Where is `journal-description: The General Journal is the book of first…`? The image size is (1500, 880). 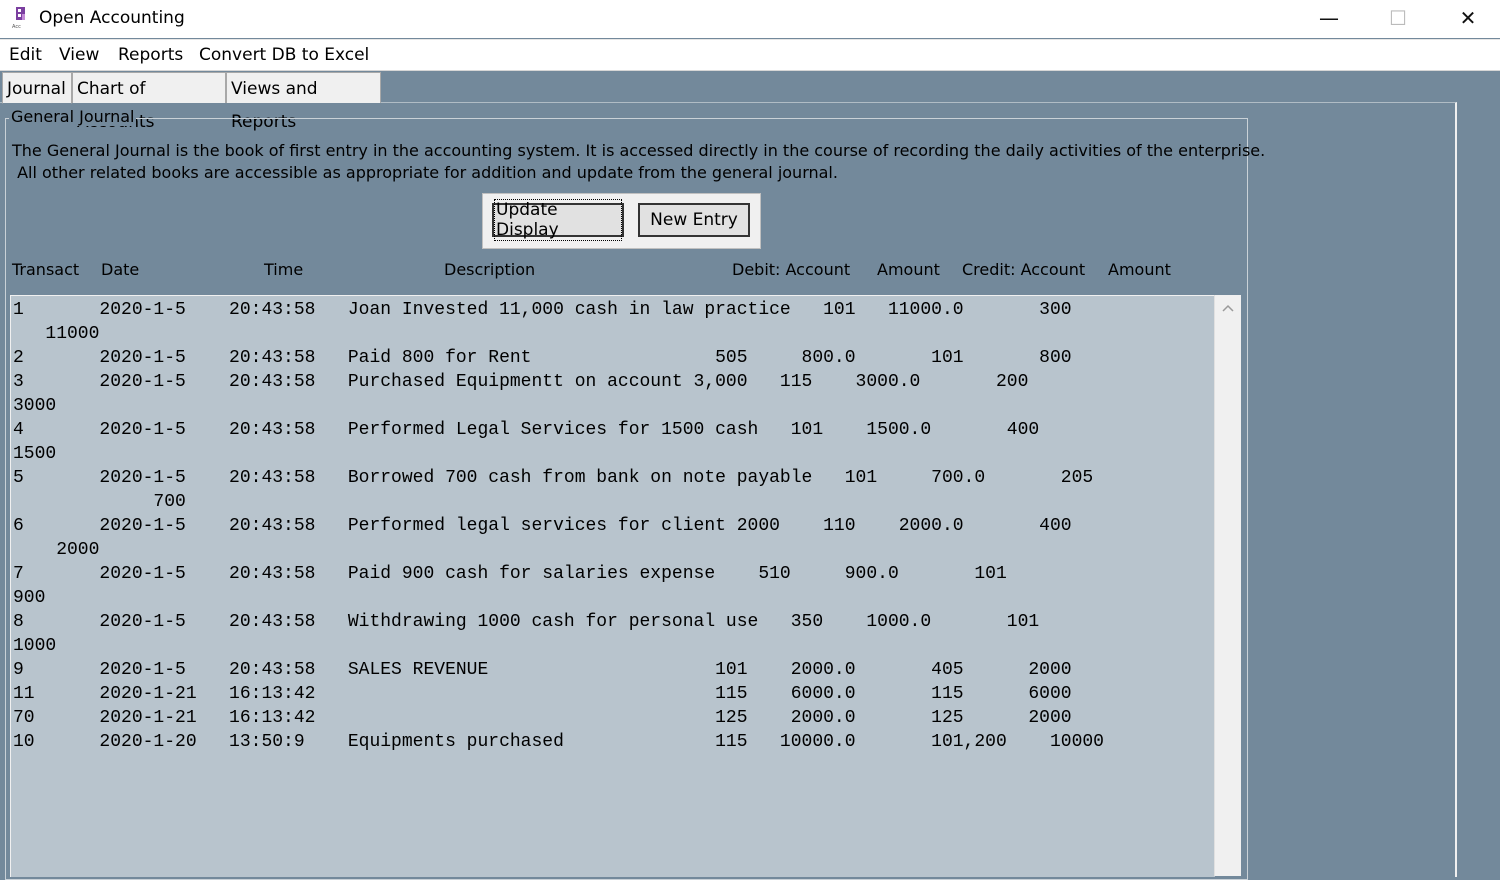 journal-description: The General Journal is the book of first… is located at coordinates (638, 162).